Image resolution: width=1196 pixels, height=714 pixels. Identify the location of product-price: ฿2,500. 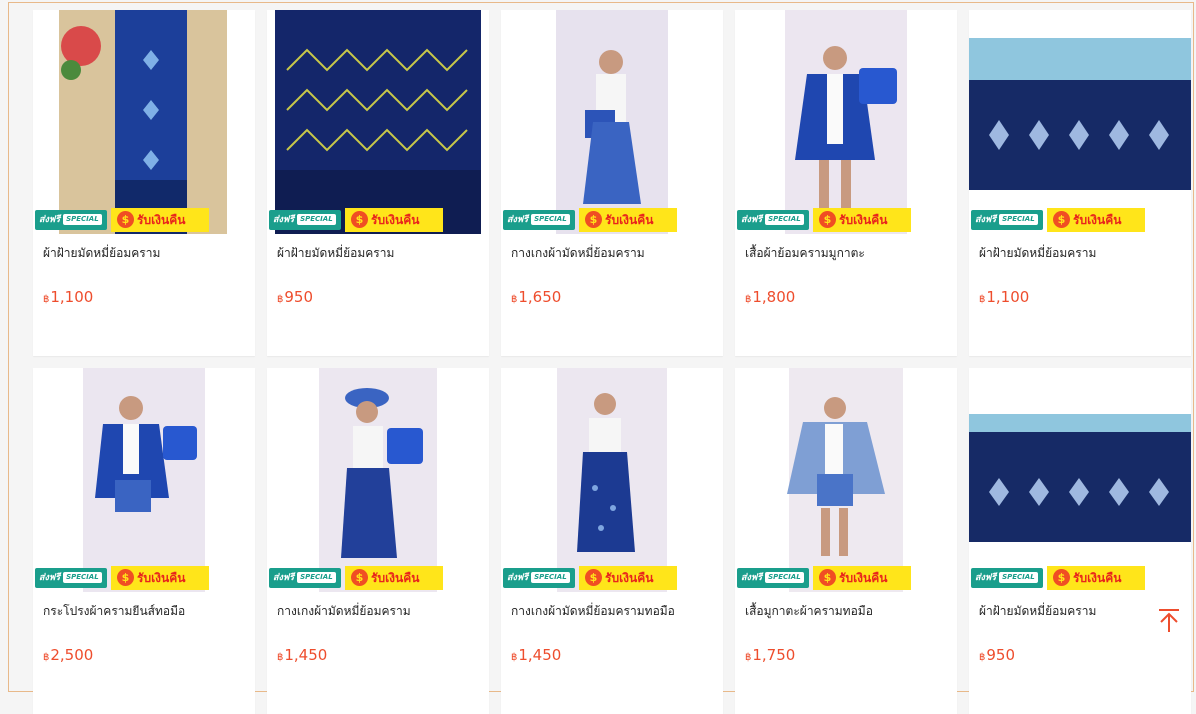
(68, 655).